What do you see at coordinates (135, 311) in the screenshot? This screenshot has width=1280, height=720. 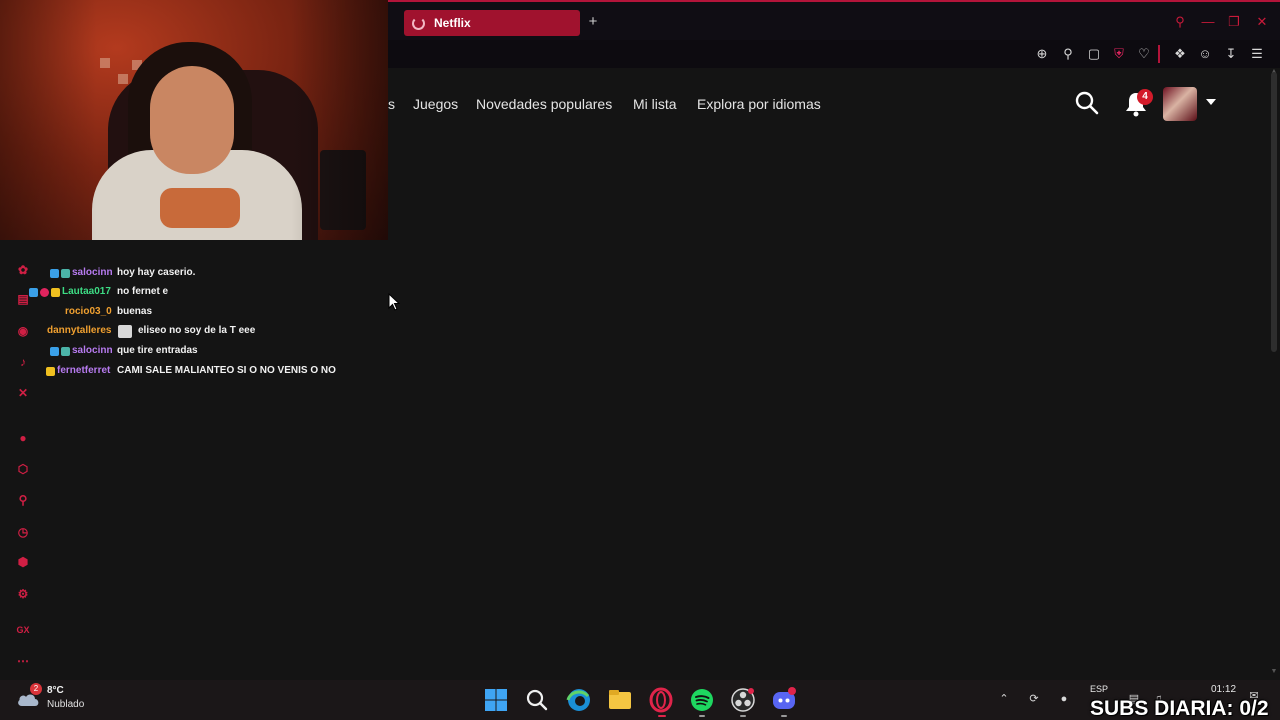 I see `chat-text: buenas` at bounding box center [135, 311].